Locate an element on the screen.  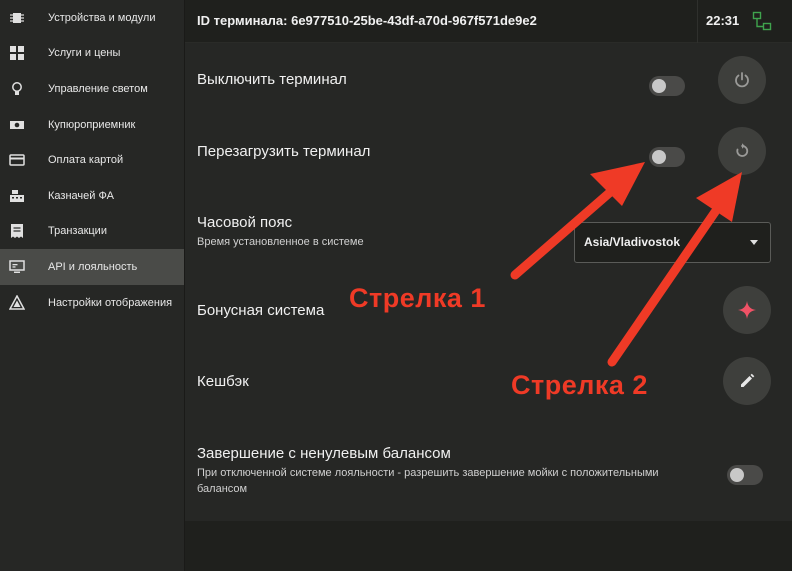
bulb-icon is located at coordinates (17, 89).